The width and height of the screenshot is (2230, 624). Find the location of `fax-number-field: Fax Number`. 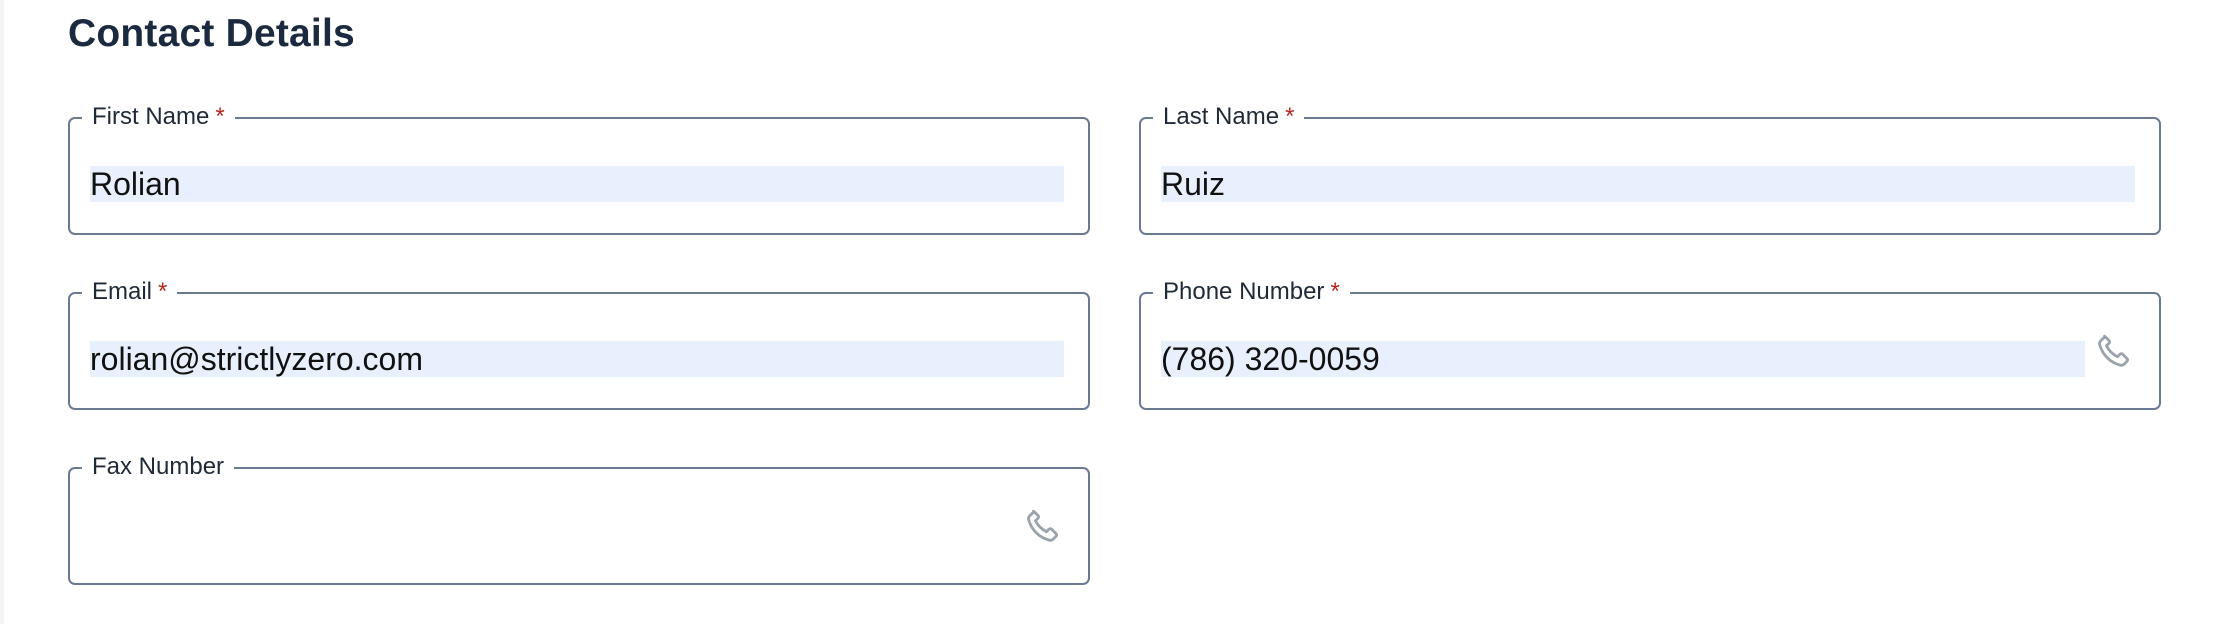

fax-number-field: Fax Number is located at coordinates (579, 518).